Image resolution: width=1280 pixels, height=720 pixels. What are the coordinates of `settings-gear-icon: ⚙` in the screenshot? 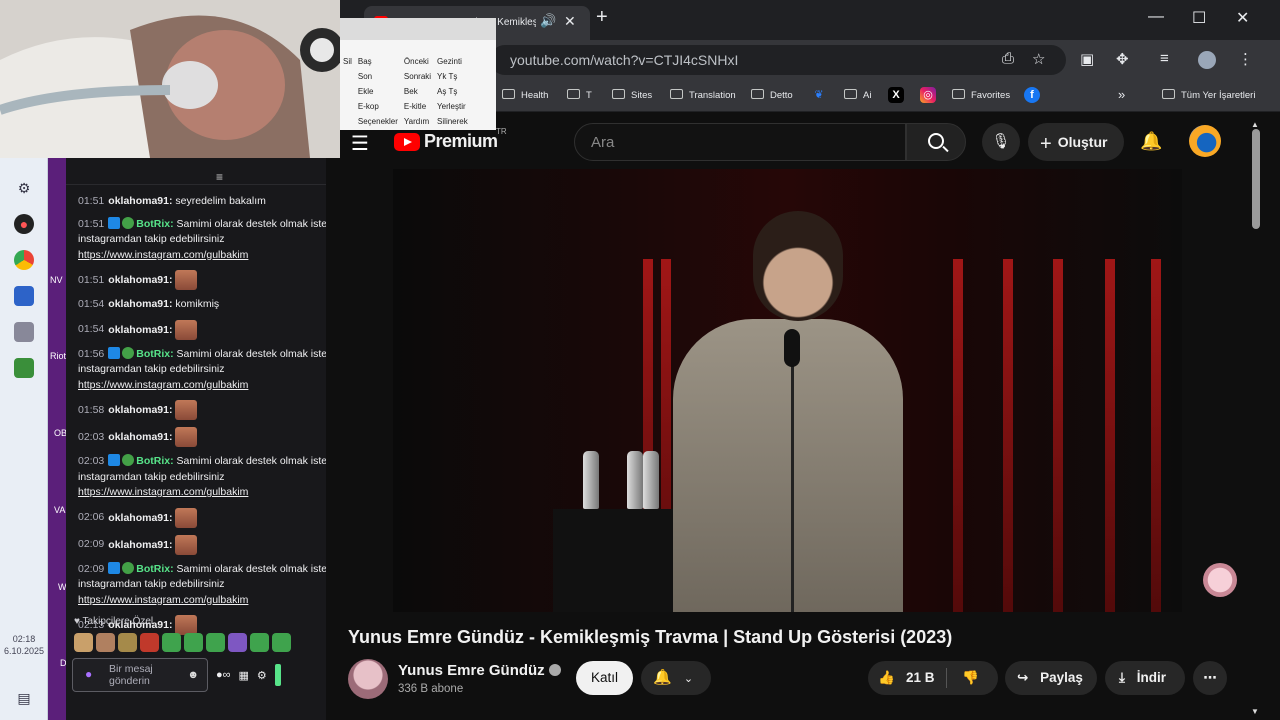 It's located at (24, 188).